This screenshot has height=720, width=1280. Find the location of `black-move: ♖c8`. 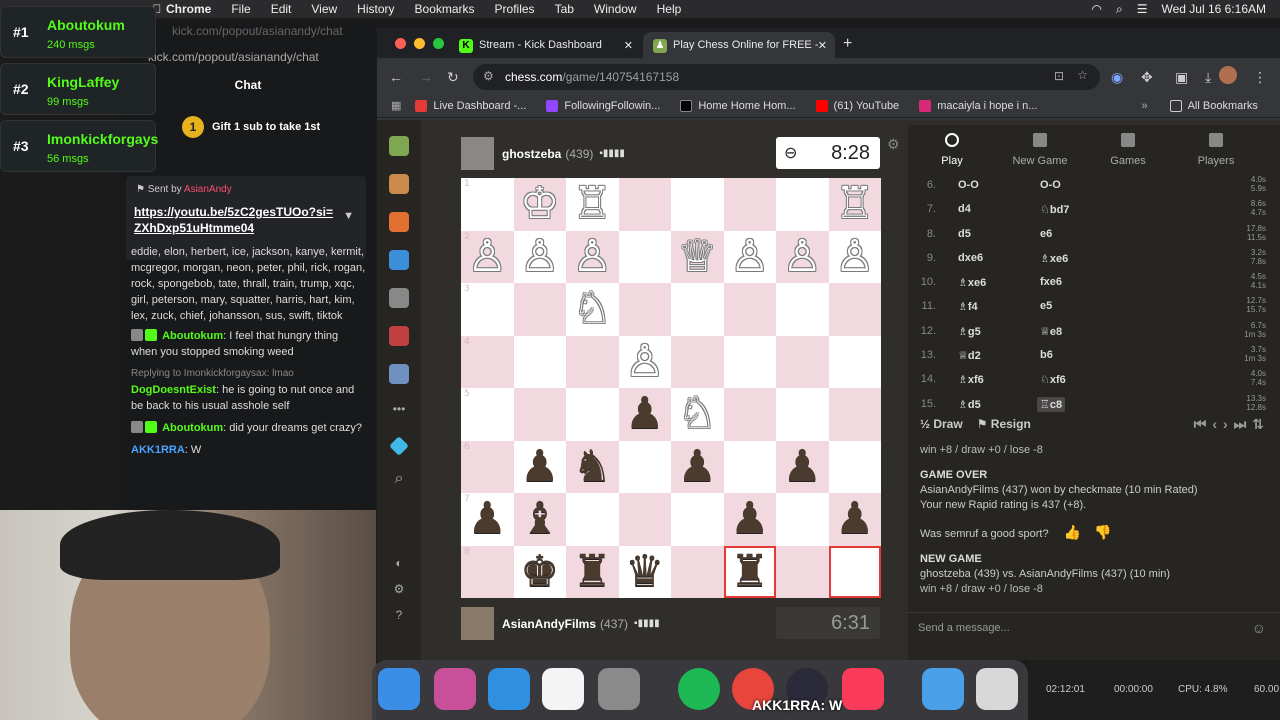

black-move: ♖c8 is located at coordinates (1051, 404).